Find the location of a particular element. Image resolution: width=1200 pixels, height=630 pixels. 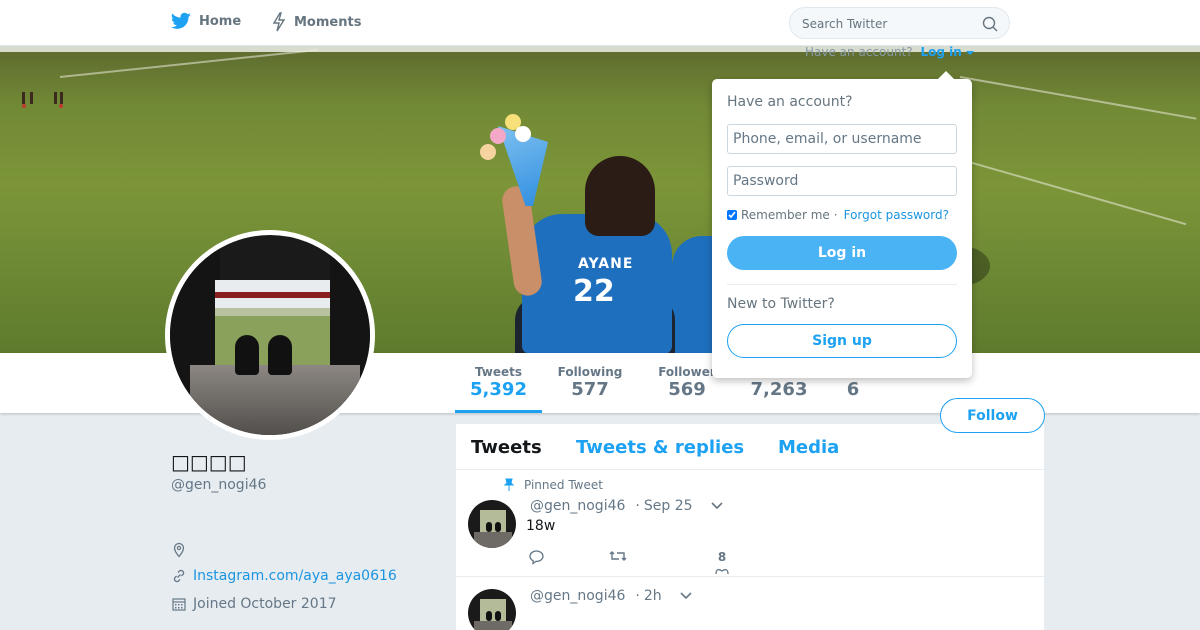

login-divider is located at coordinates (842, 284).